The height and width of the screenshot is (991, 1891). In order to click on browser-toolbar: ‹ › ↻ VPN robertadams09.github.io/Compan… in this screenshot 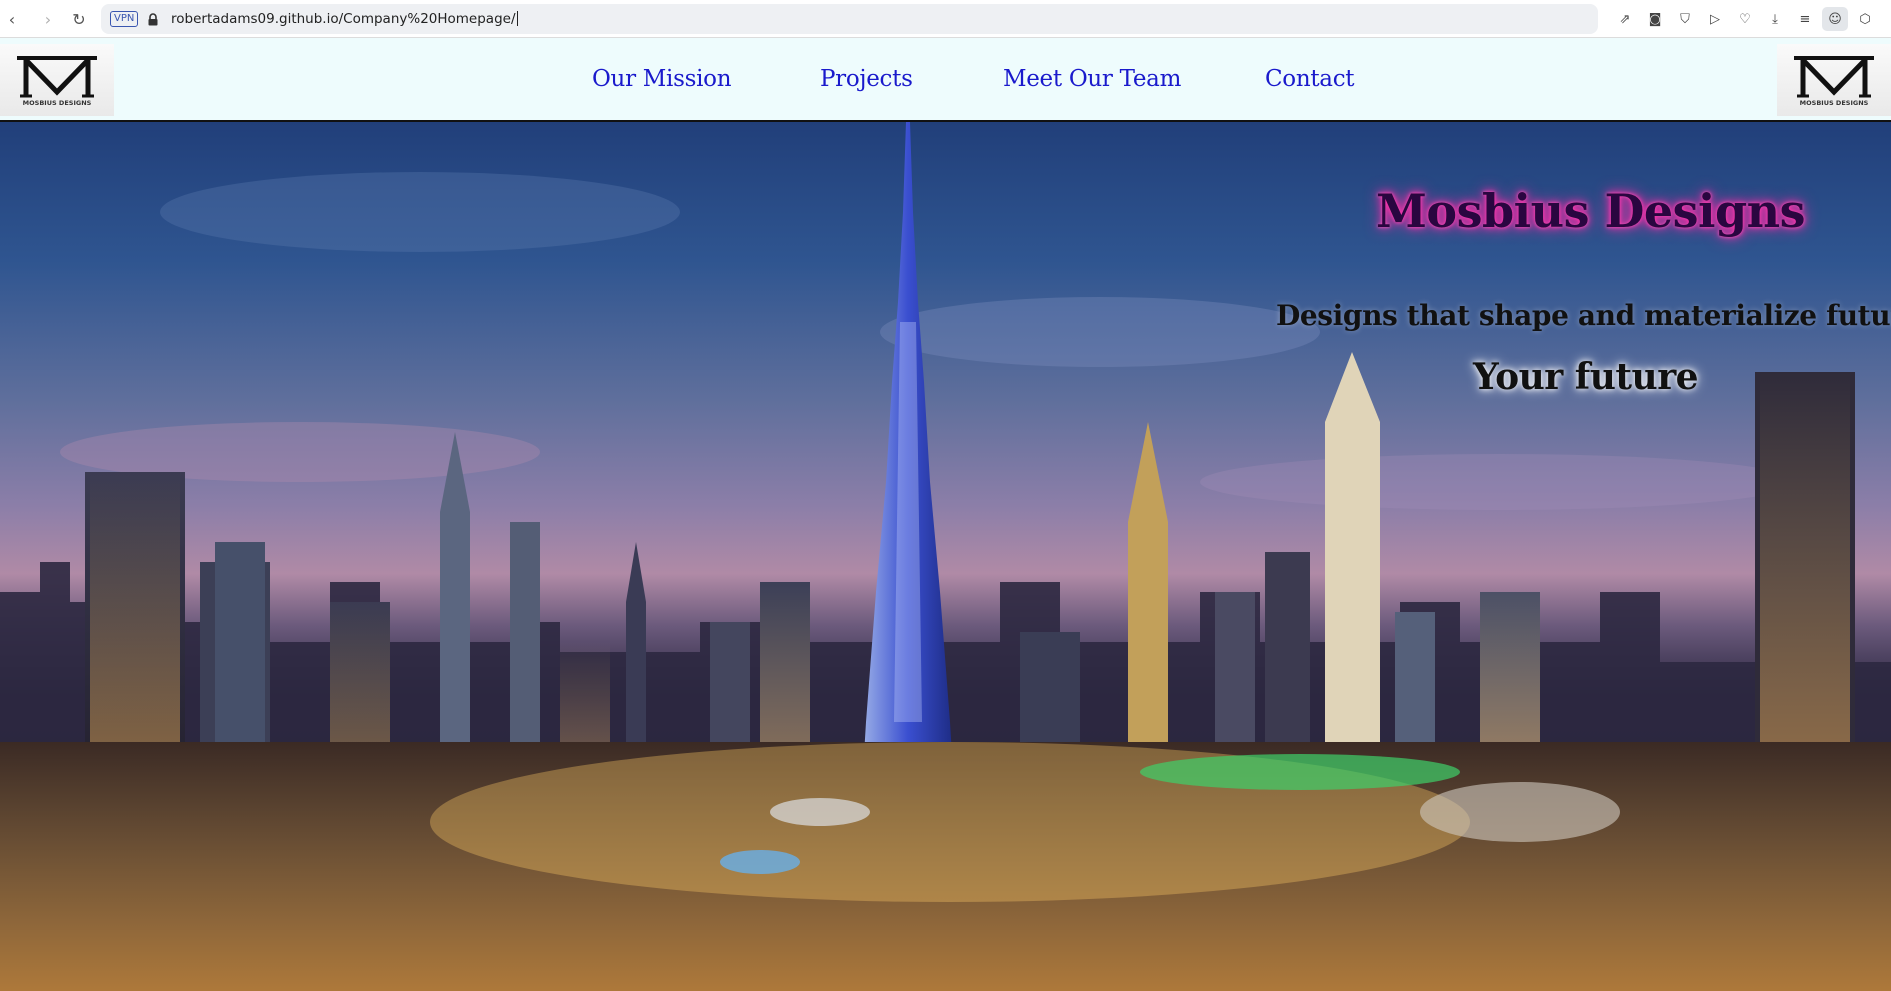, I will do `click(945, 19)`.